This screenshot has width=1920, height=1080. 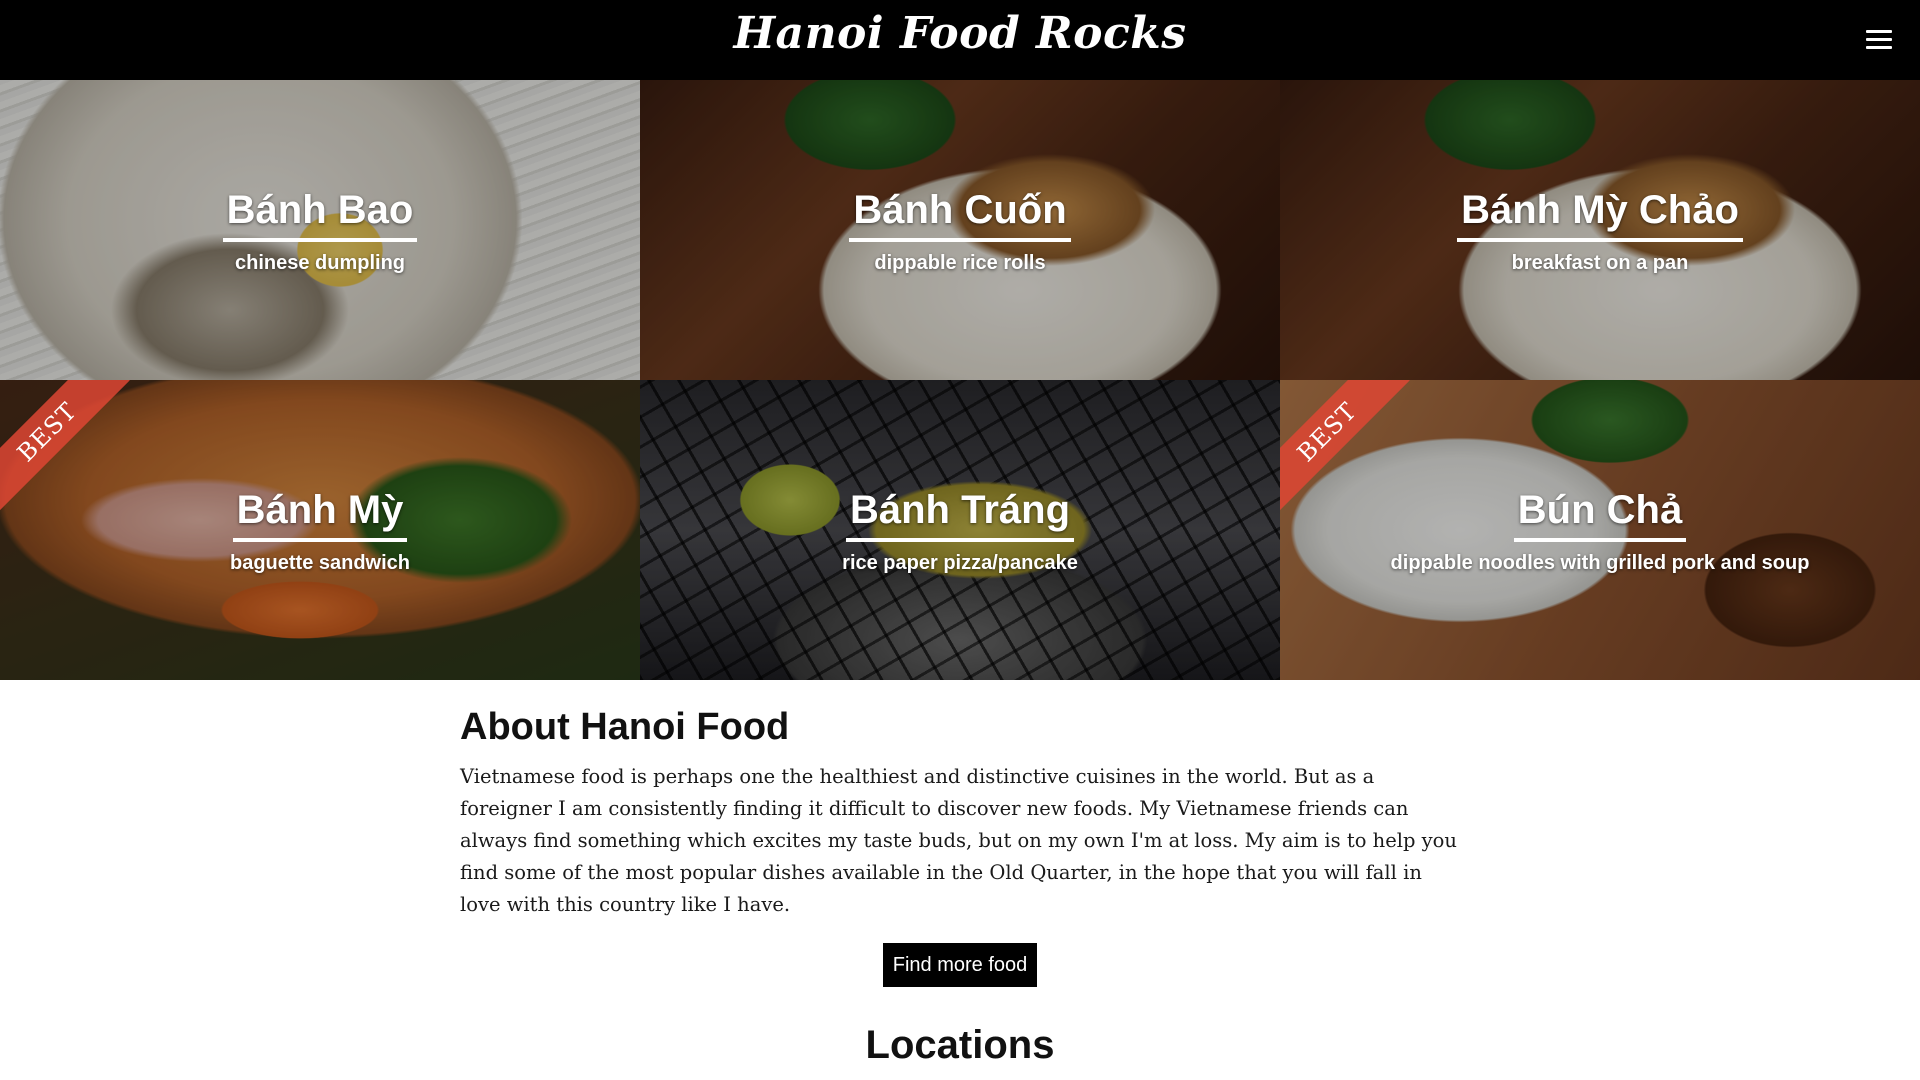 I want to click on top-navbar: Hanoi Food Rocks, so click(x=960, y=40).